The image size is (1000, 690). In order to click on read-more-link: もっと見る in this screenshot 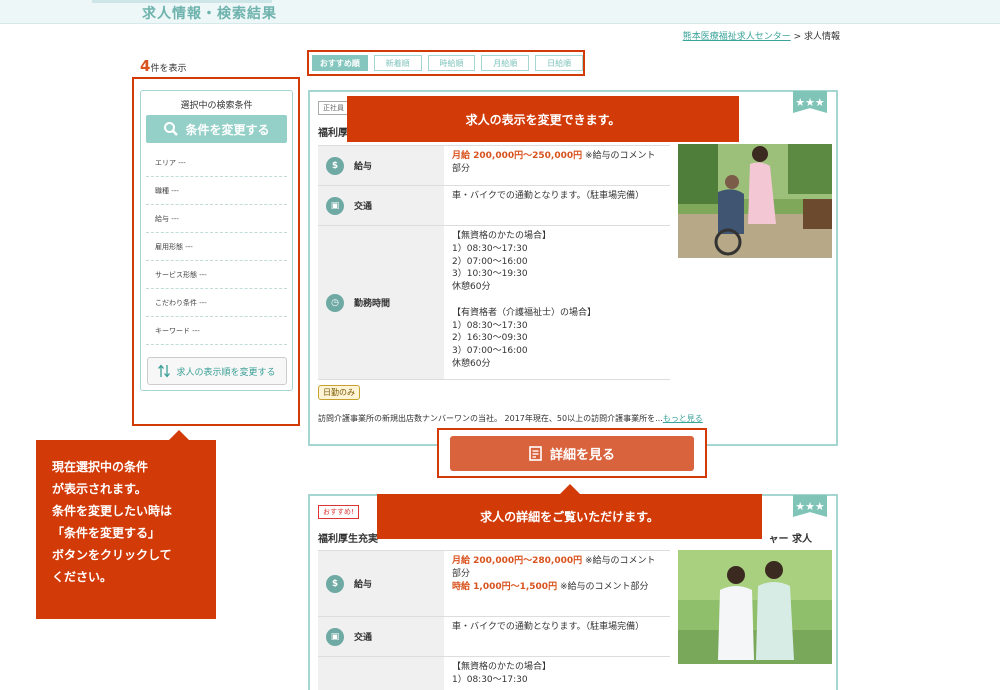, I will do `click(683, 418)`.